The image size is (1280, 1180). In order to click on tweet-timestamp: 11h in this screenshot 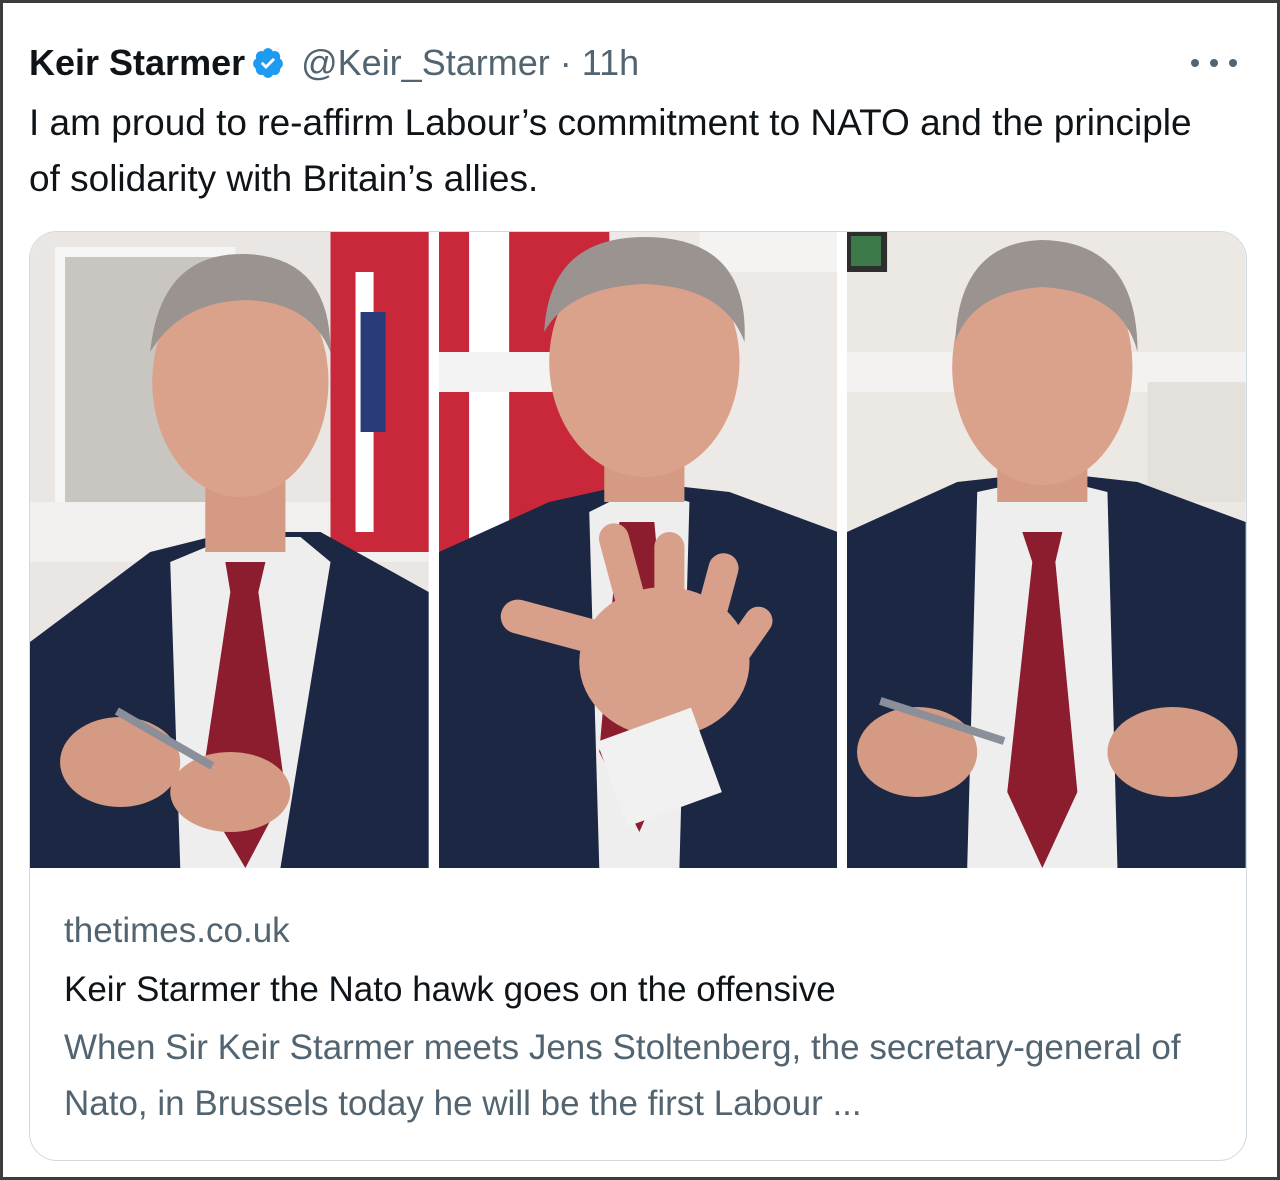, I will do `click(610, 63)`.